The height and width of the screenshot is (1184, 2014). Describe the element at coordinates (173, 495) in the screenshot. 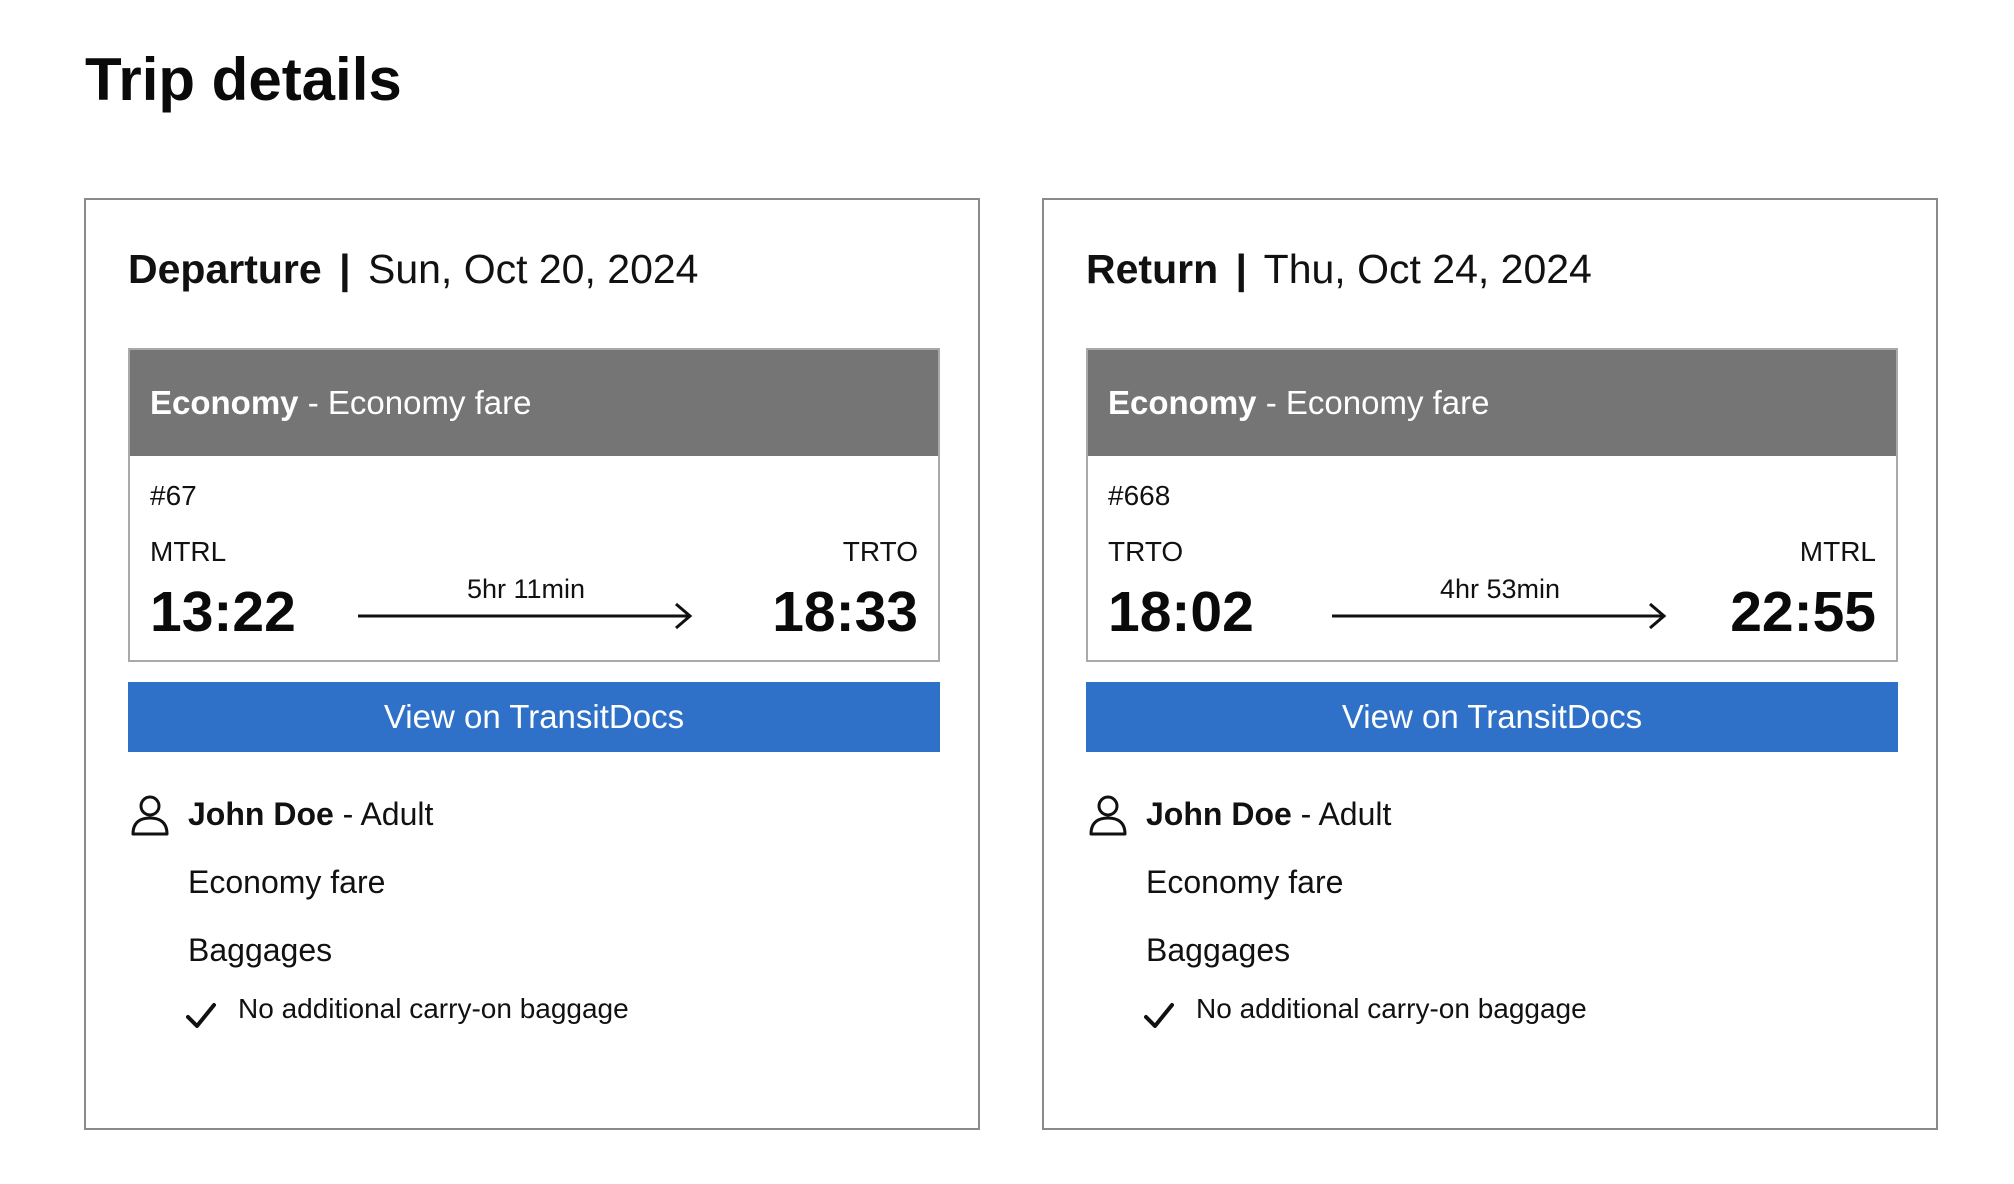

I see `trip-number: #67` at that location.